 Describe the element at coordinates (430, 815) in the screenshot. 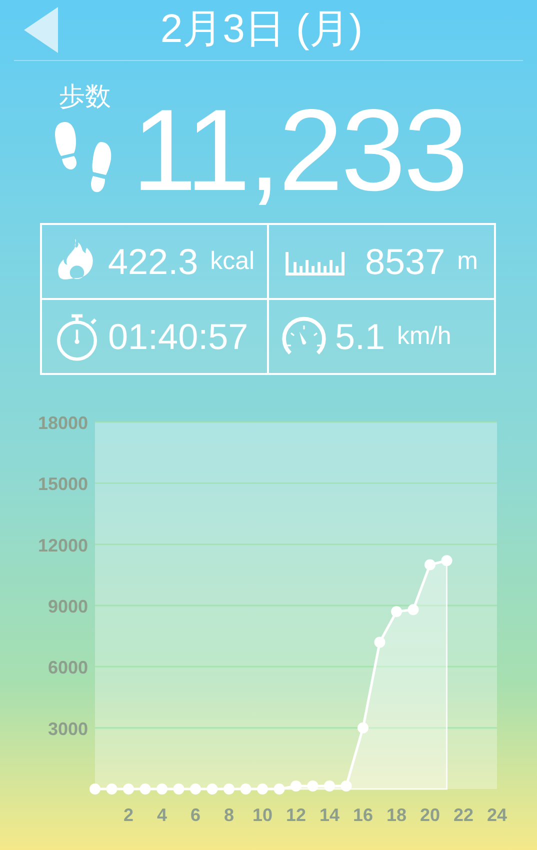

I see `x-axis-label: 20` at that location.